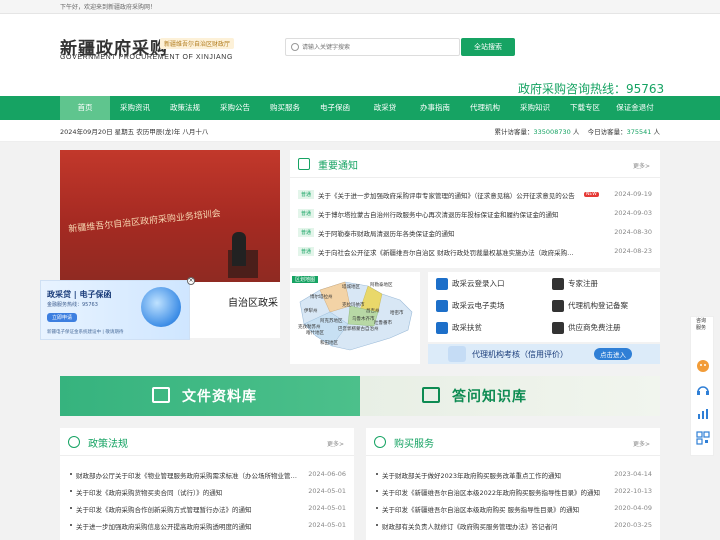 The width and height of the screenshot is (720, 540). I want to click on policy-text: 关于进一步加强政府采购信息公开提高政府采购透明度的通知, so click(188, 526).